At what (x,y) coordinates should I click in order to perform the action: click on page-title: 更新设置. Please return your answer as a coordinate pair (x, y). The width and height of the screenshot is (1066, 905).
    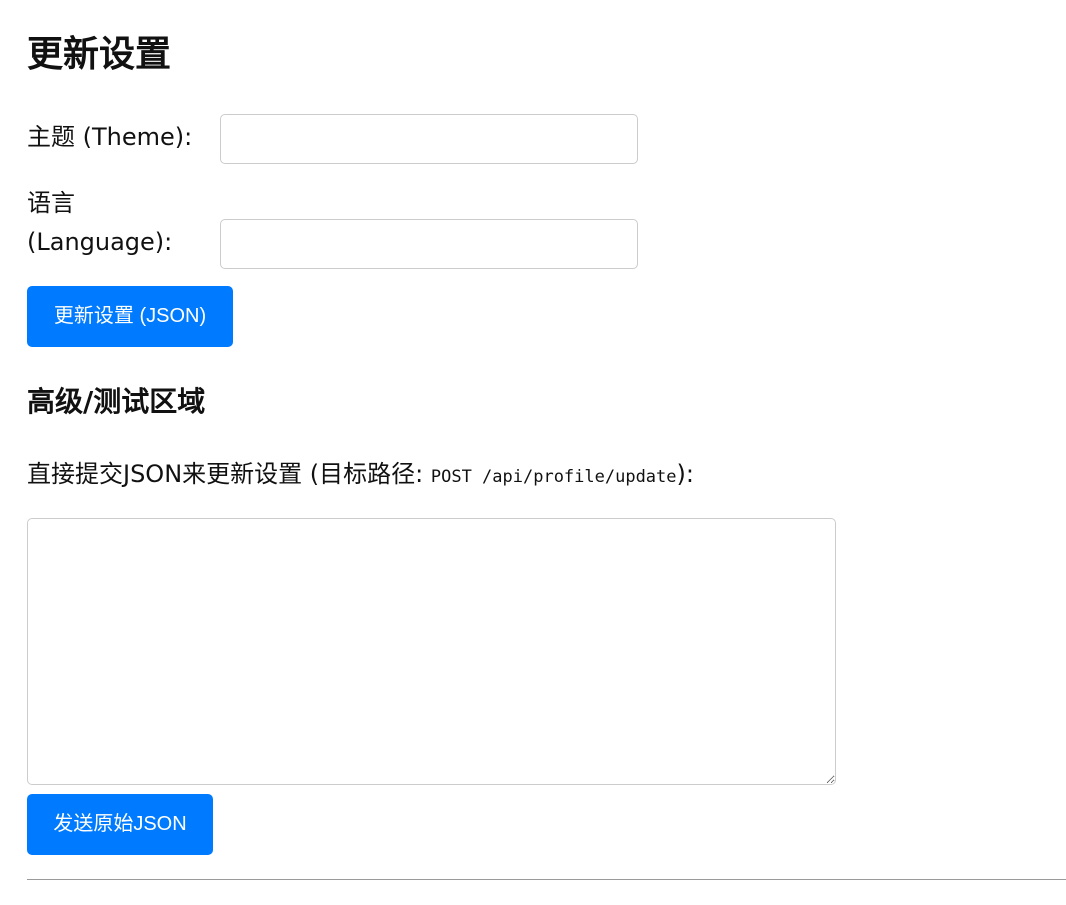
    Looking at the image, I should click on (99, 54).